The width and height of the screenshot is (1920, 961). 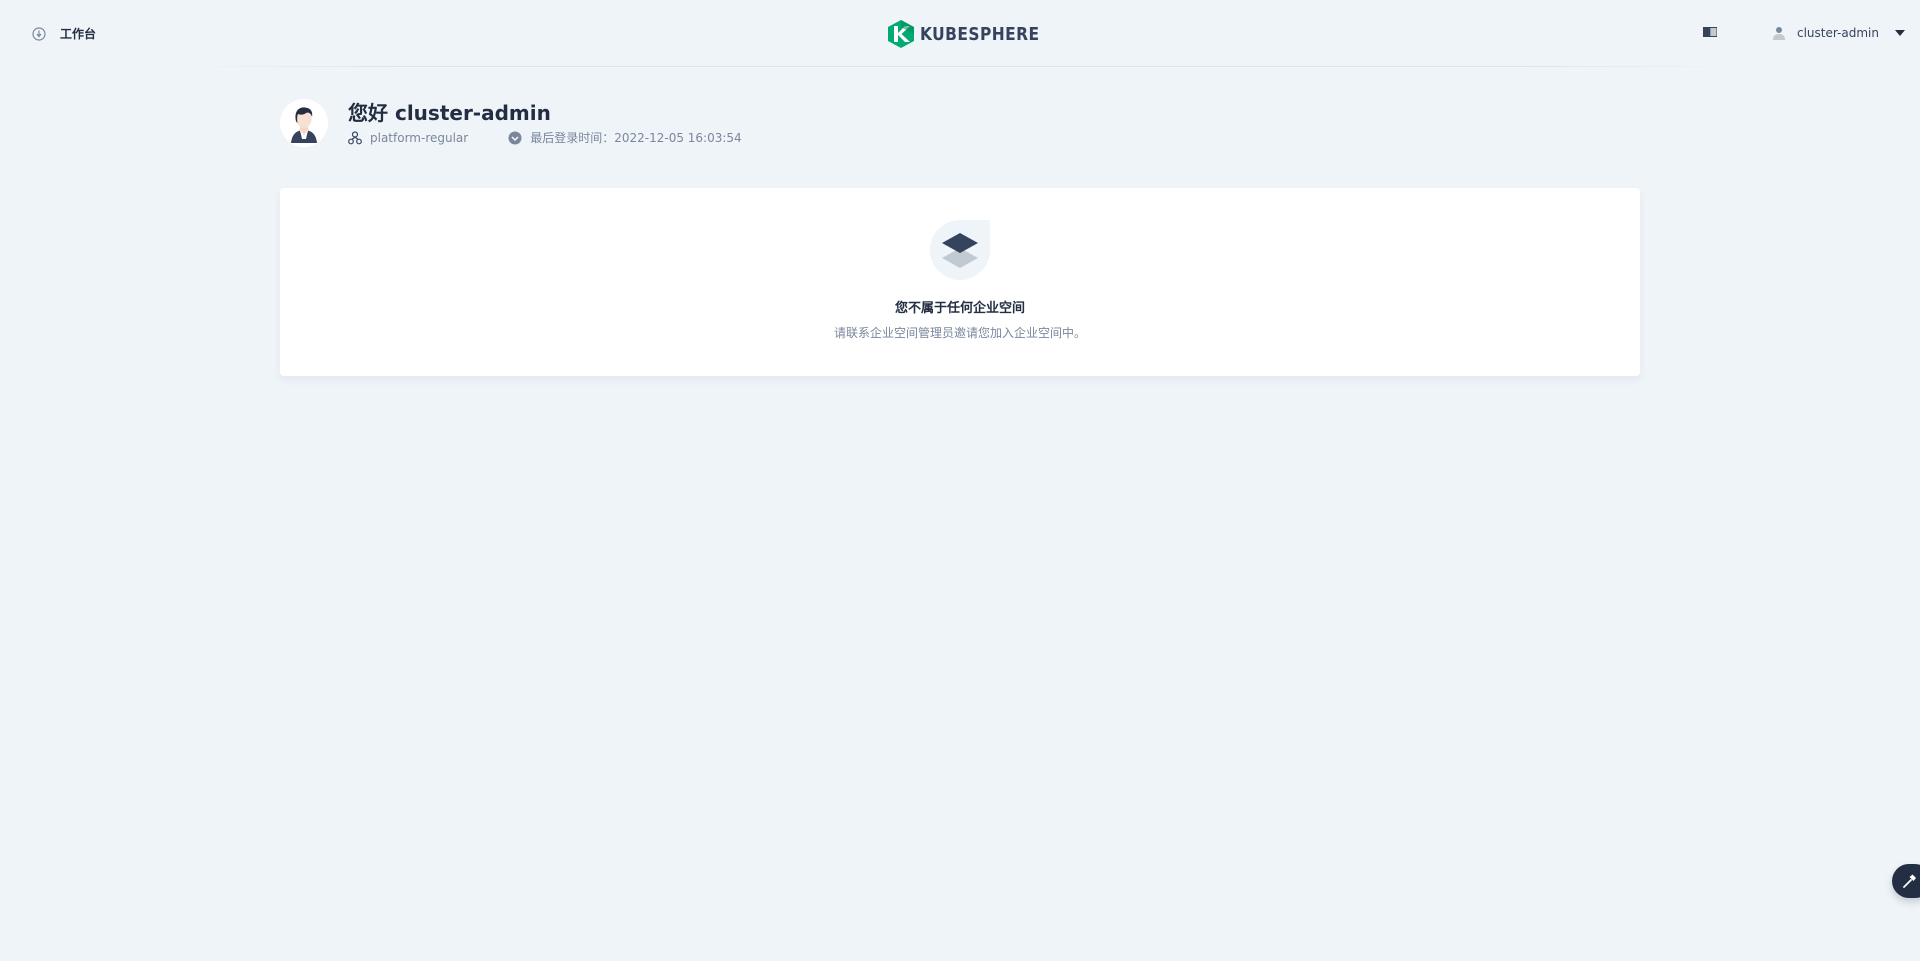 I want to click on kubesphere-logo: KUBESPHERE, so click(x=973, y=34).